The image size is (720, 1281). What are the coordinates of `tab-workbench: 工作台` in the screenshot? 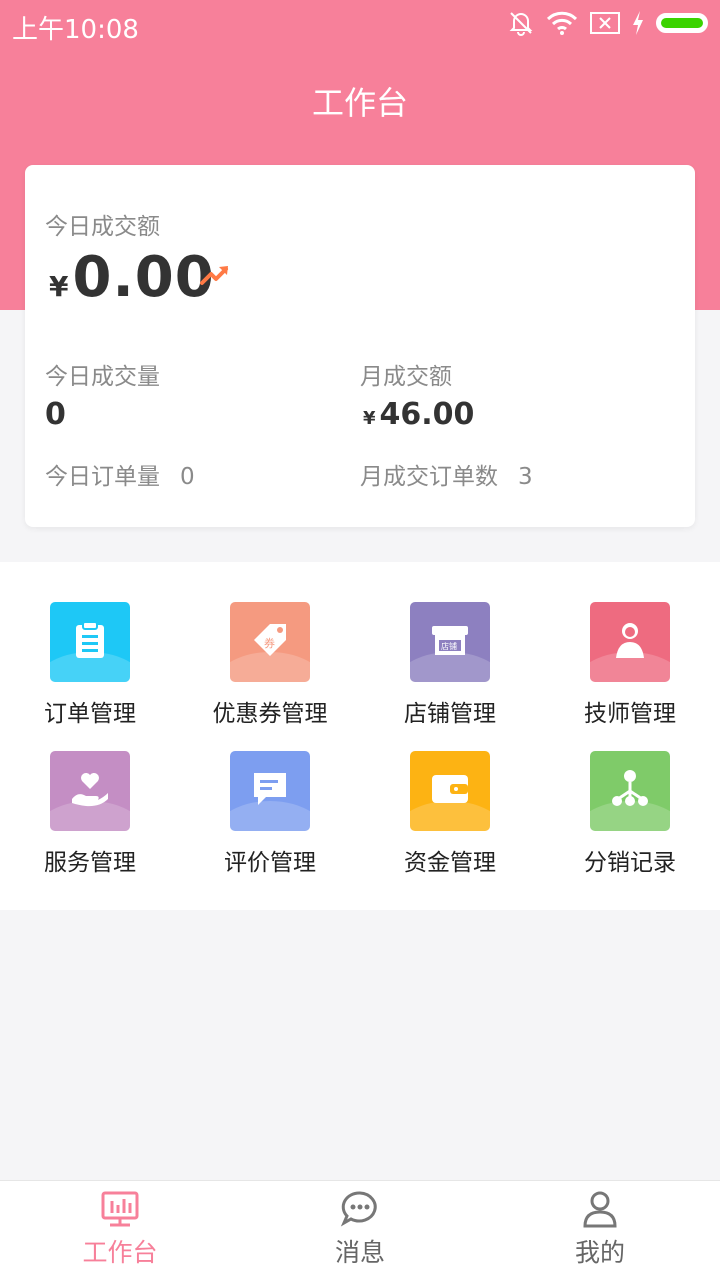 It's located at (120, 1231).